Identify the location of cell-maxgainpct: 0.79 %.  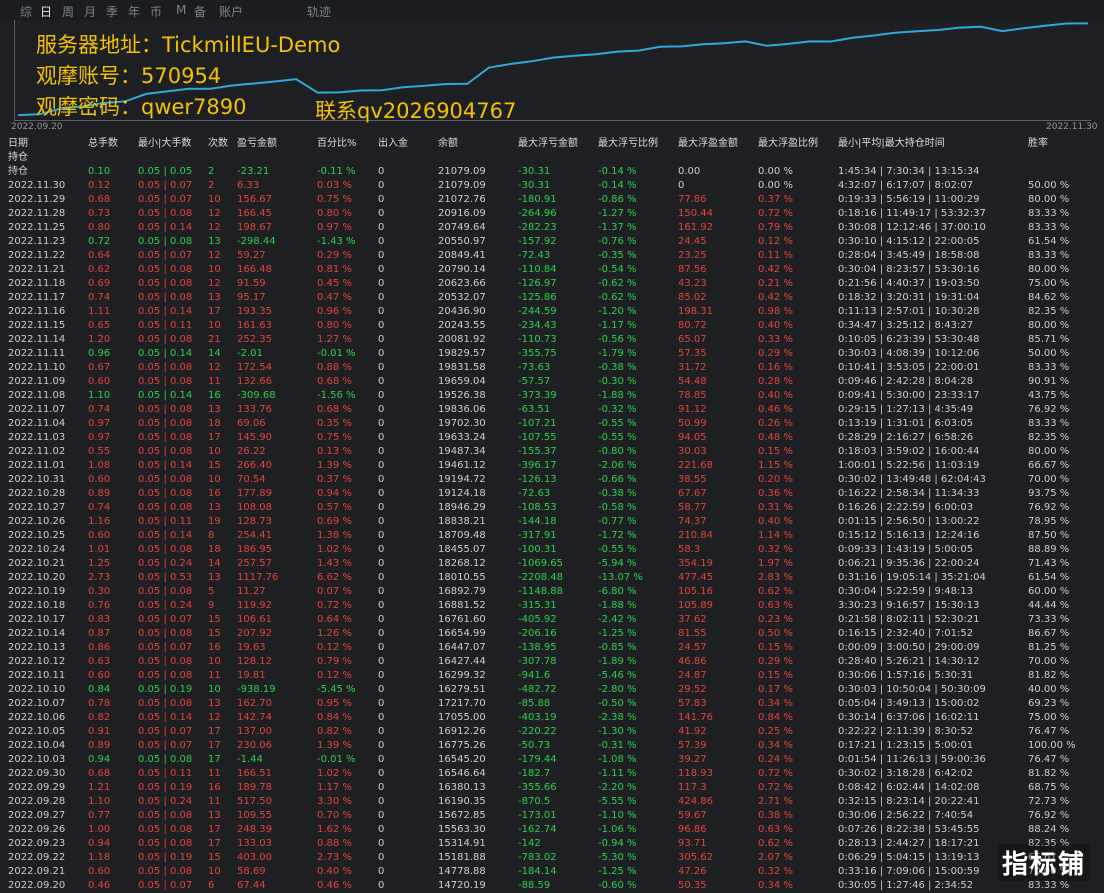
(775, 227).